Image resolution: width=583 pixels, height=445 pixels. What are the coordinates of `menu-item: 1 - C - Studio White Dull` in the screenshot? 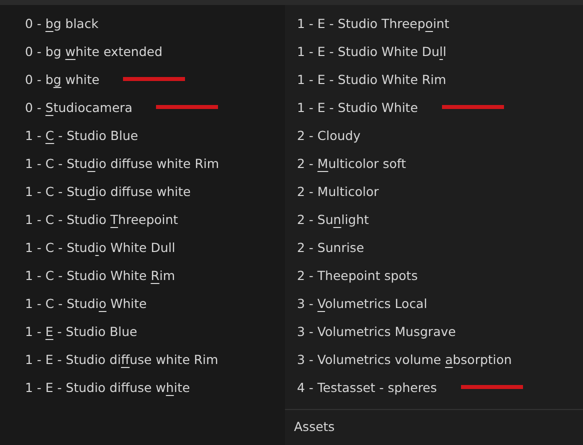 It's located at (100, 247).